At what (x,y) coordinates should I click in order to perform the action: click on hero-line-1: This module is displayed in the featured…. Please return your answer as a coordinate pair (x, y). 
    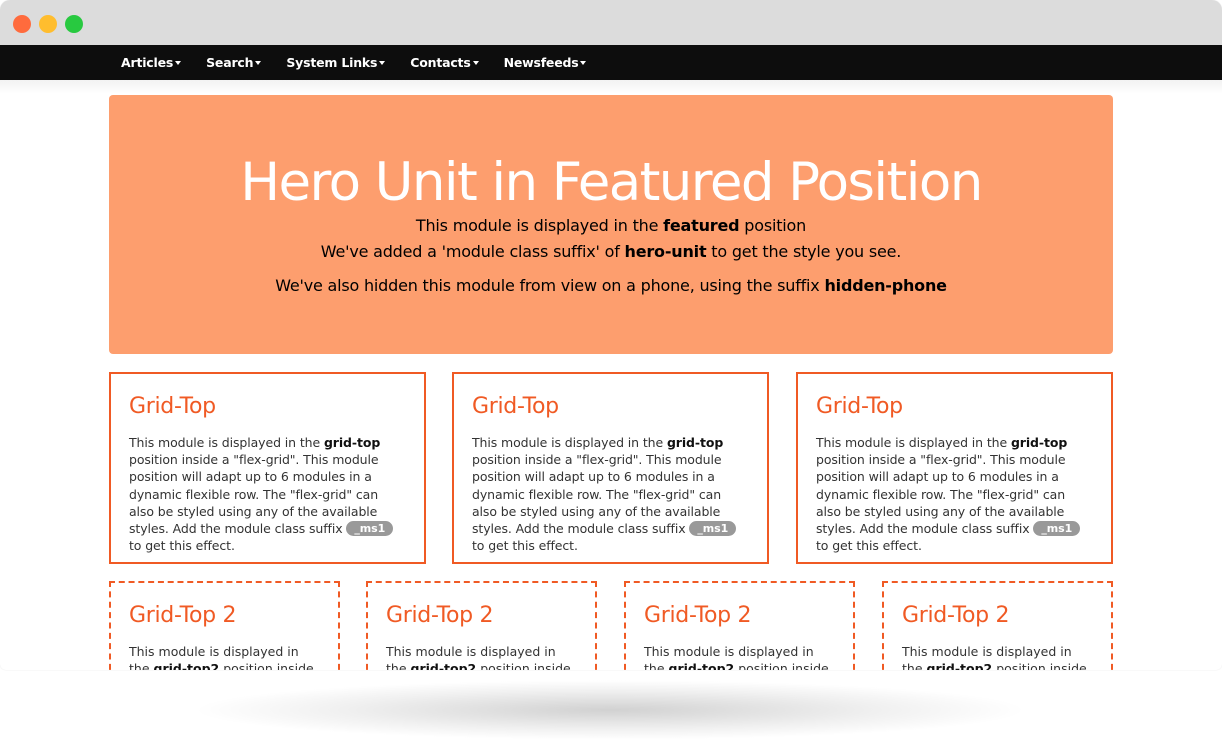
    Looking at the image, I should click on (611, 226).